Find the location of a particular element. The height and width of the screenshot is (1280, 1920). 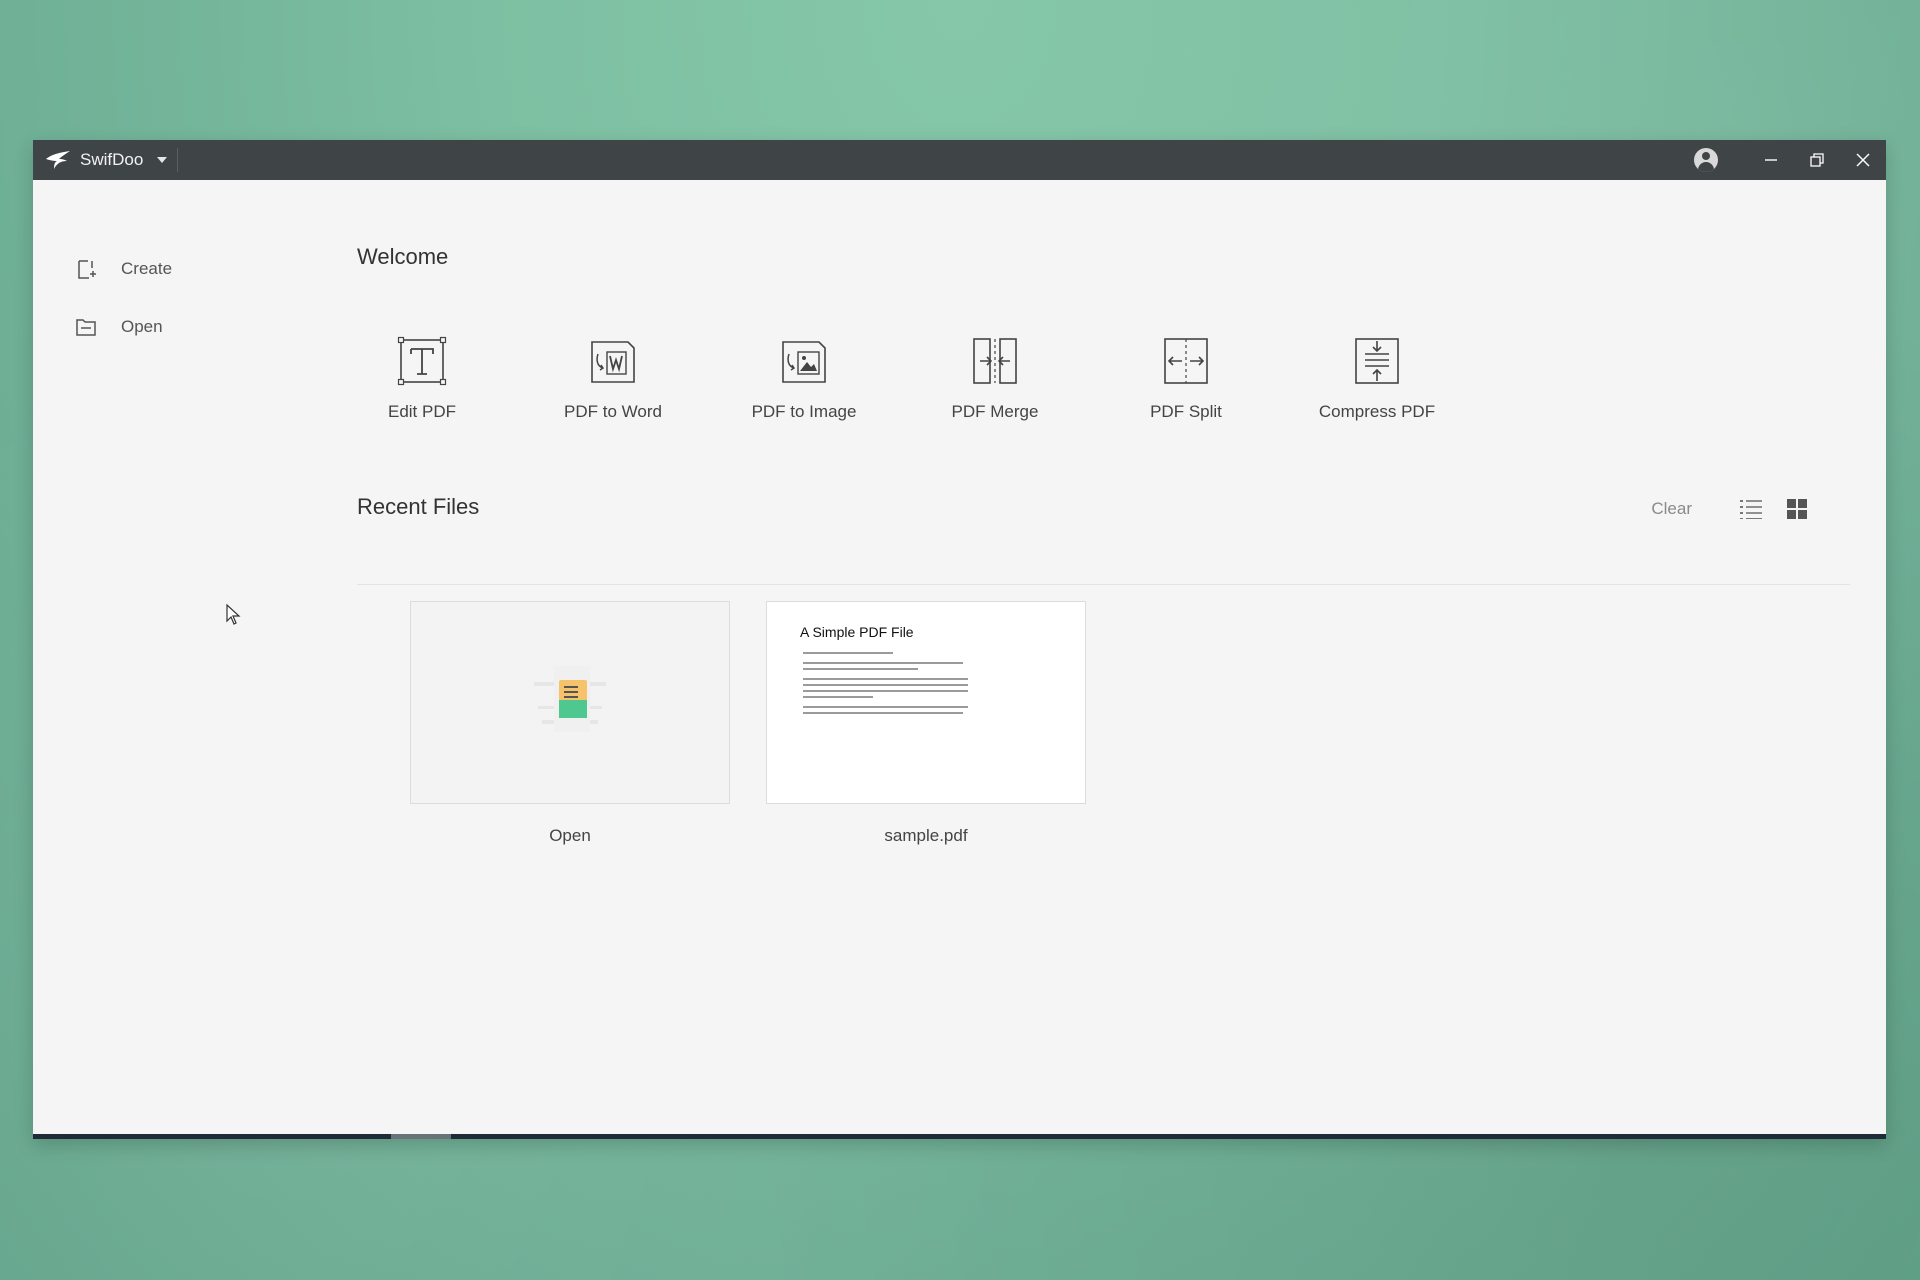

tool-label: PDF Split is located at coordinates (1186, 411).